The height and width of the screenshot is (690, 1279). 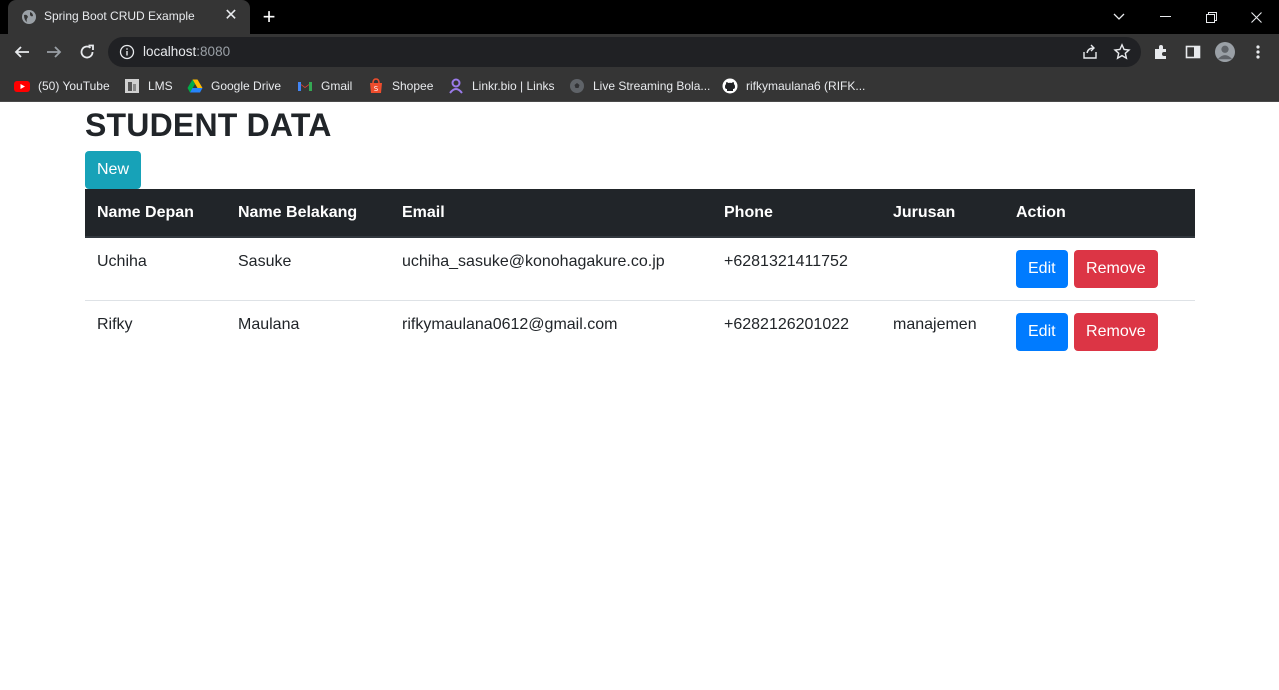 What do you see at coordinates (1090, 52) in the screenshot?
I see `share-icon` at bounding box center [1090, 52].